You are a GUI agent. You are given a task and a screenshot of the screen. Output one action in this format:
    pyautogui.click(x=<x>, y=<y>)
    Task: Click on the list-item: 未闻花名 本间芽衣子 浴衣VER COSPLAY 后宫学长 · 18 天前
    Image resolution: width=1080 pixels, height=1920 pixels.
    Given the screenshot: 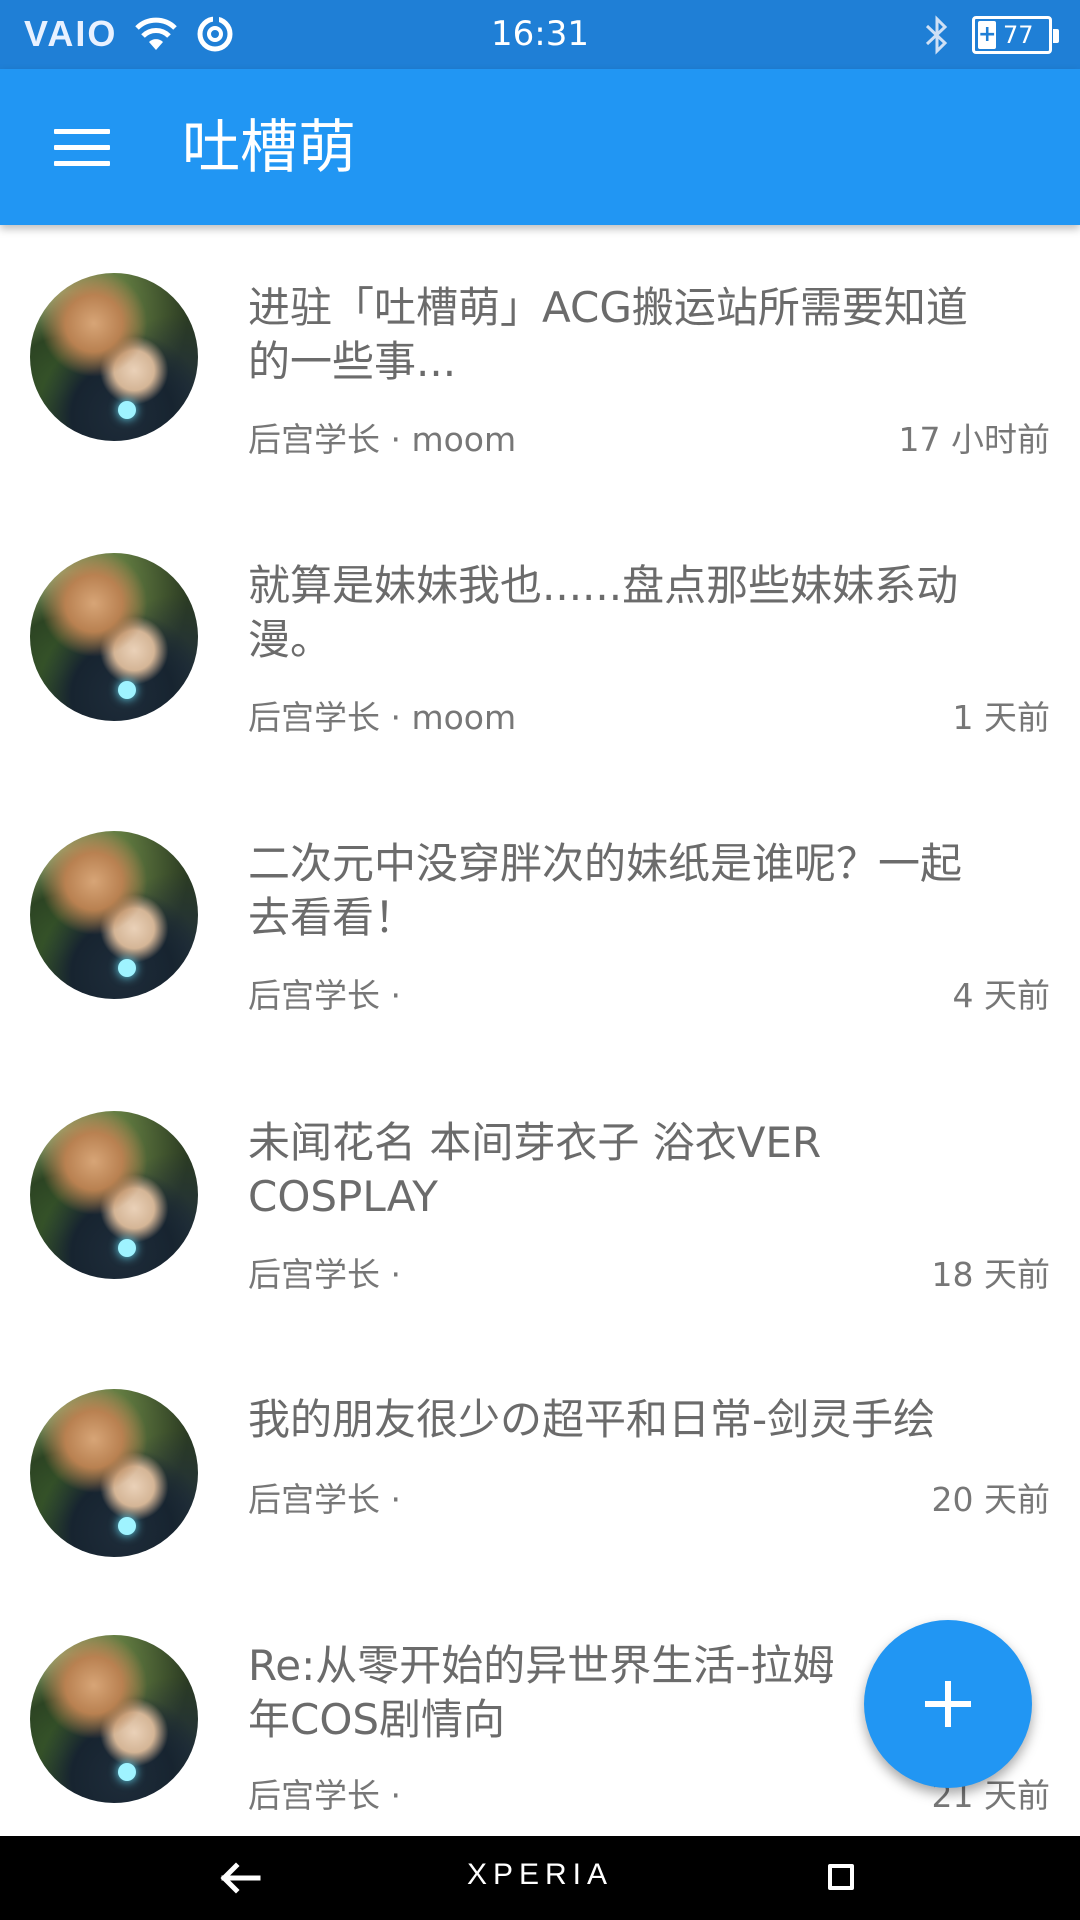 What is the action you would take?
    pyautogui.click(x=540, y=1203)
    